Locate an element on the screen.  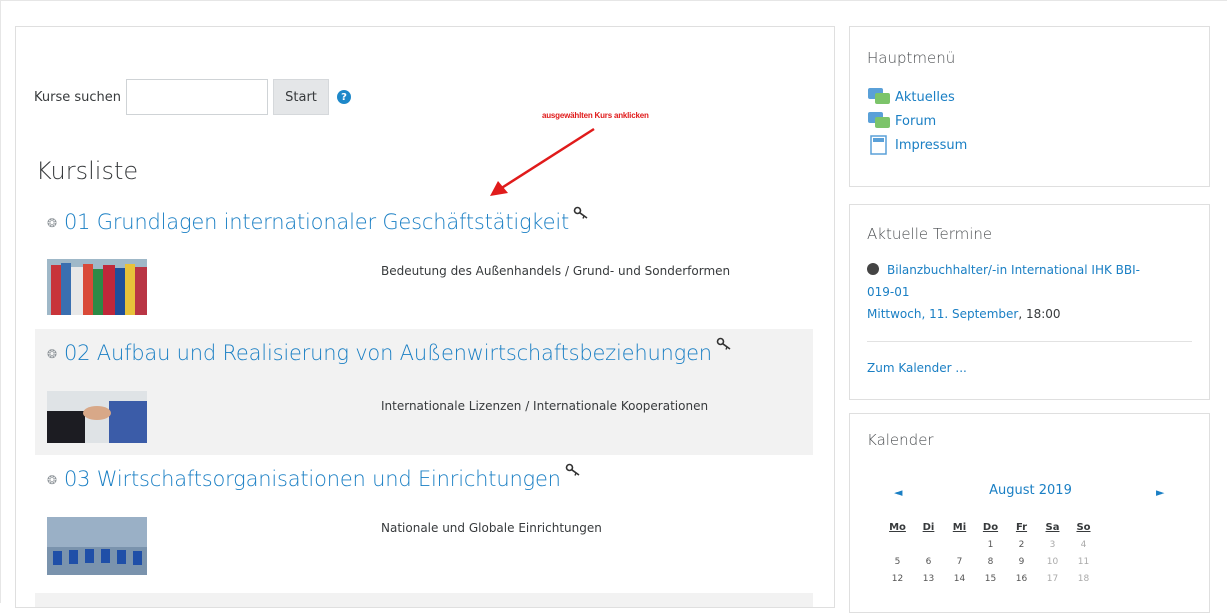
weekday-row: Mo Di Mi Do Fr Sa So is located at coordinates (990, 527).